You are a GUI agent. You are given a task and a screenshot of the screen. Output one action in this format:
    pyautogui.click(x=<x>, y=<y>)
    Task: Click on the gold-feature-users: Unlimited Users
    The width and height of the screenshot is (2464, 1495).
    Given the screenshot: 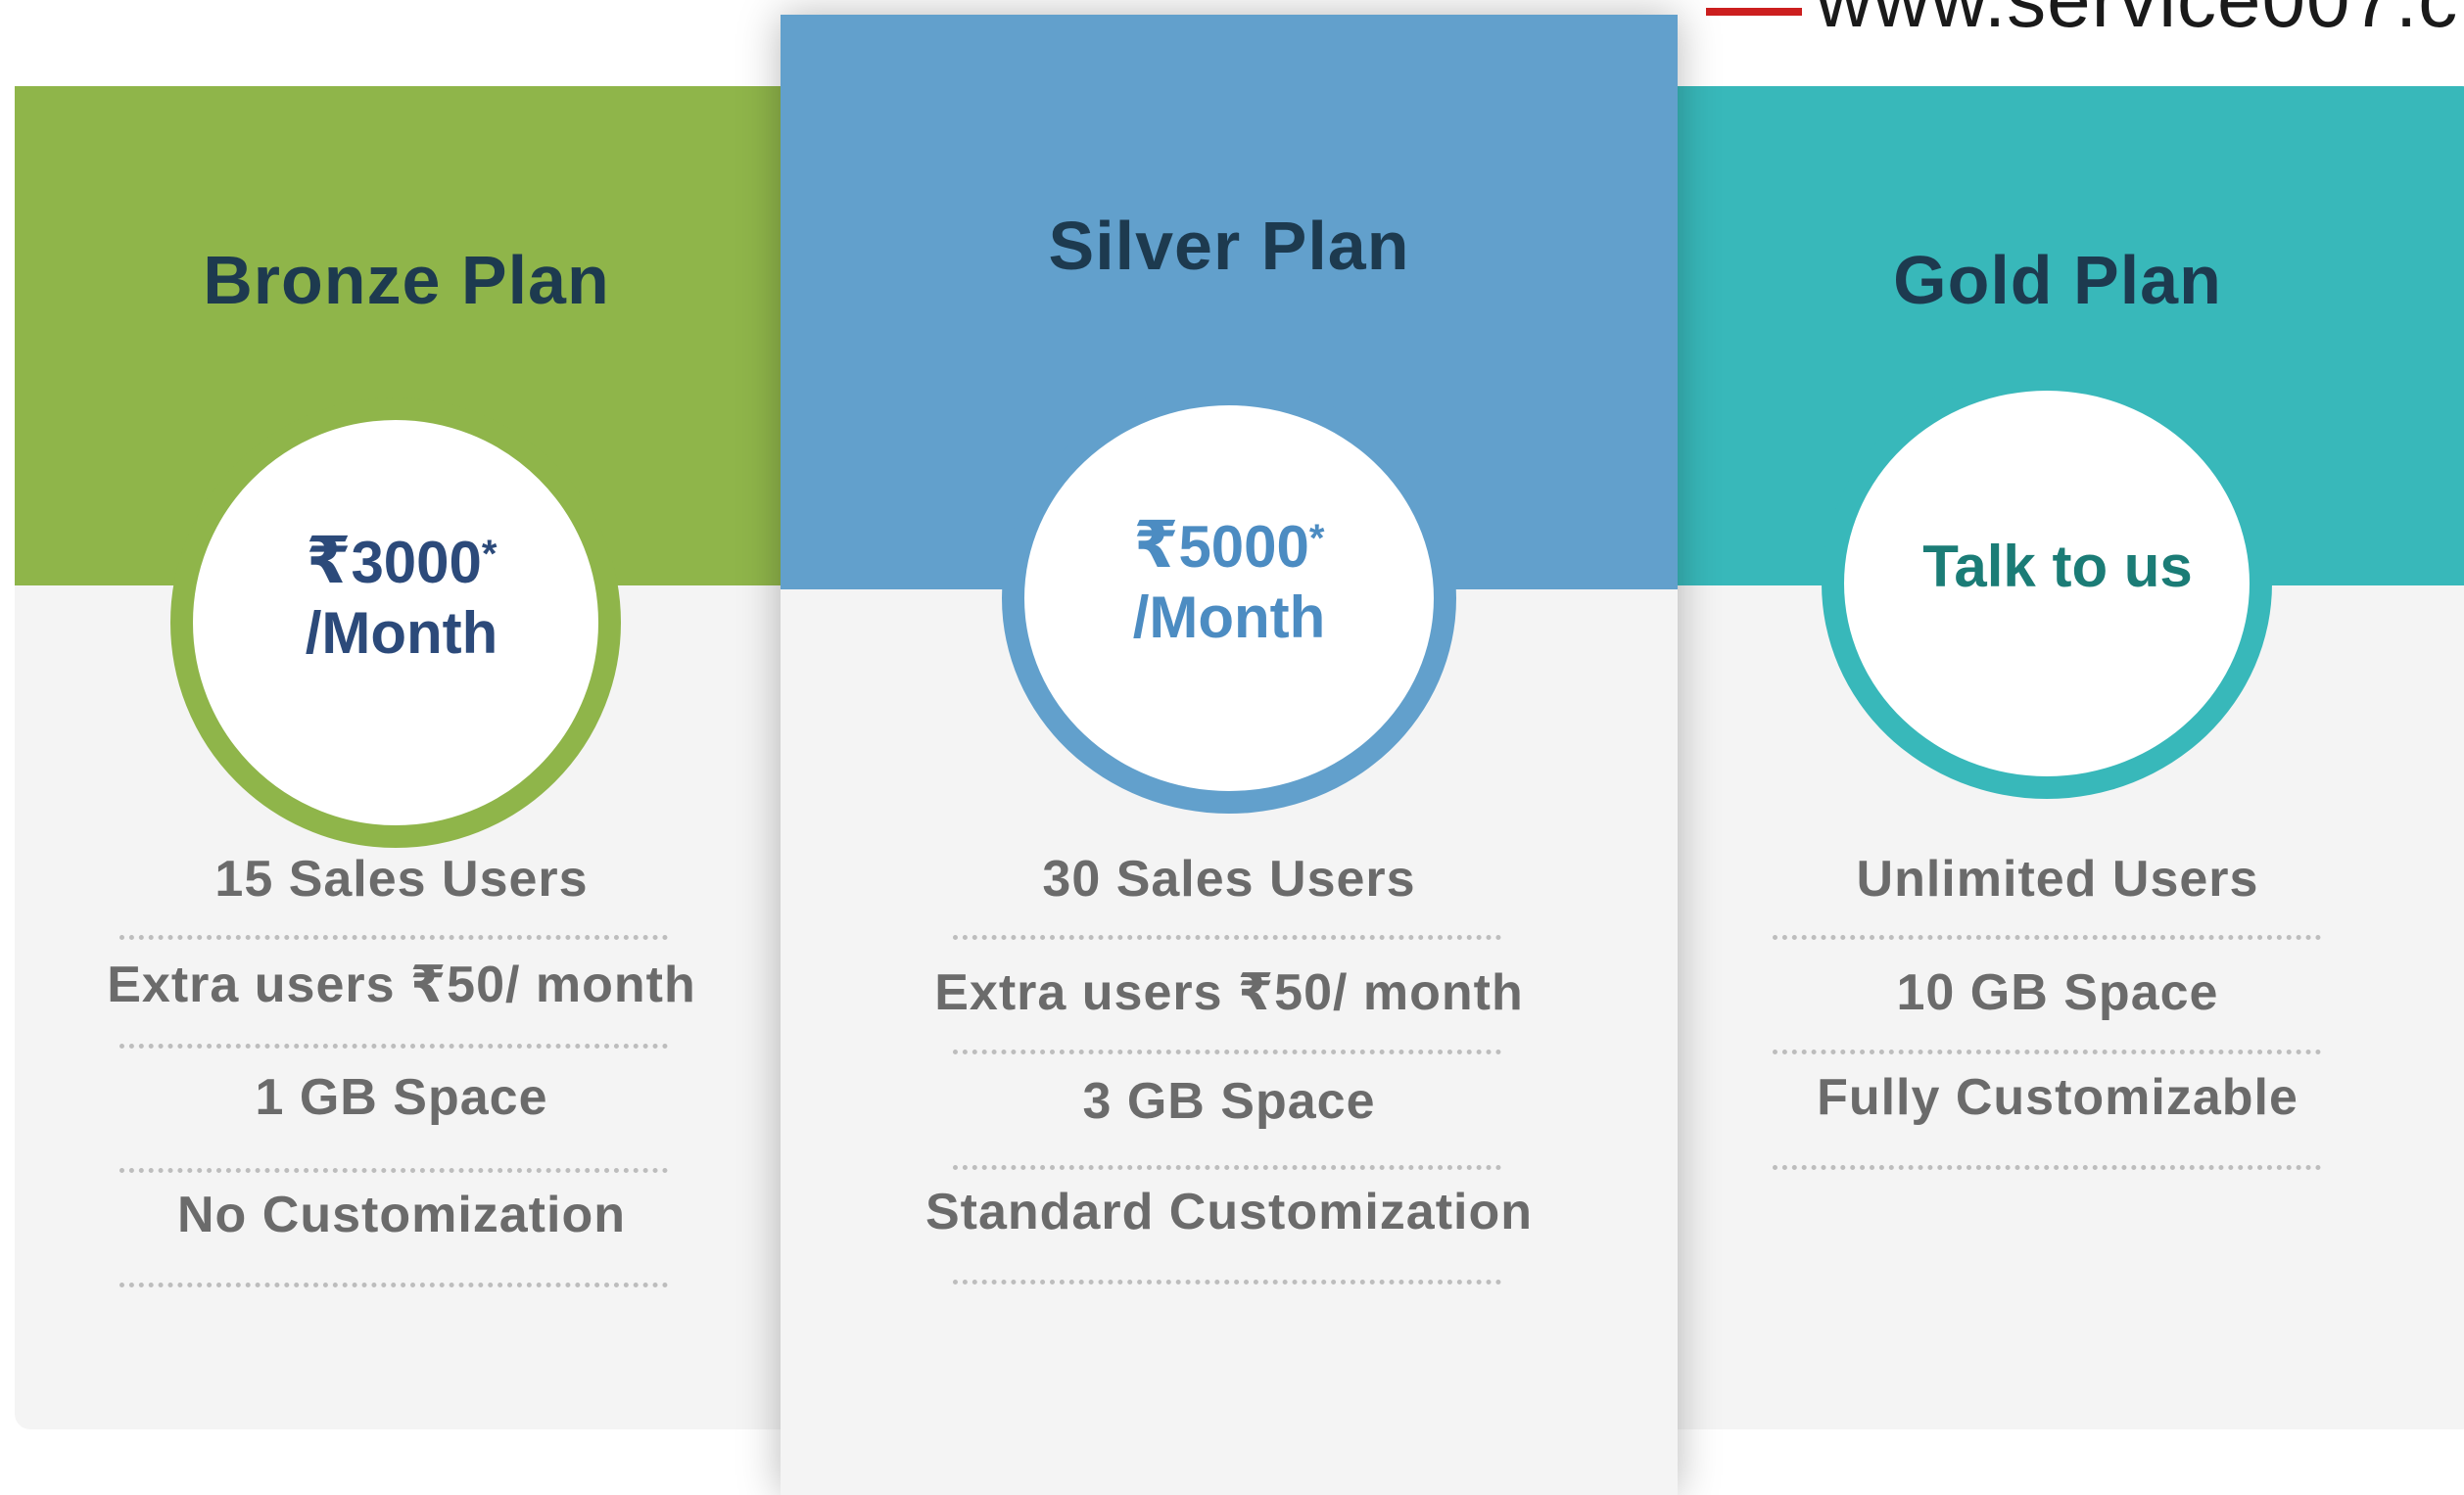 What is the action you would take?
    pyautogui.click(x=2057, y=880)
    